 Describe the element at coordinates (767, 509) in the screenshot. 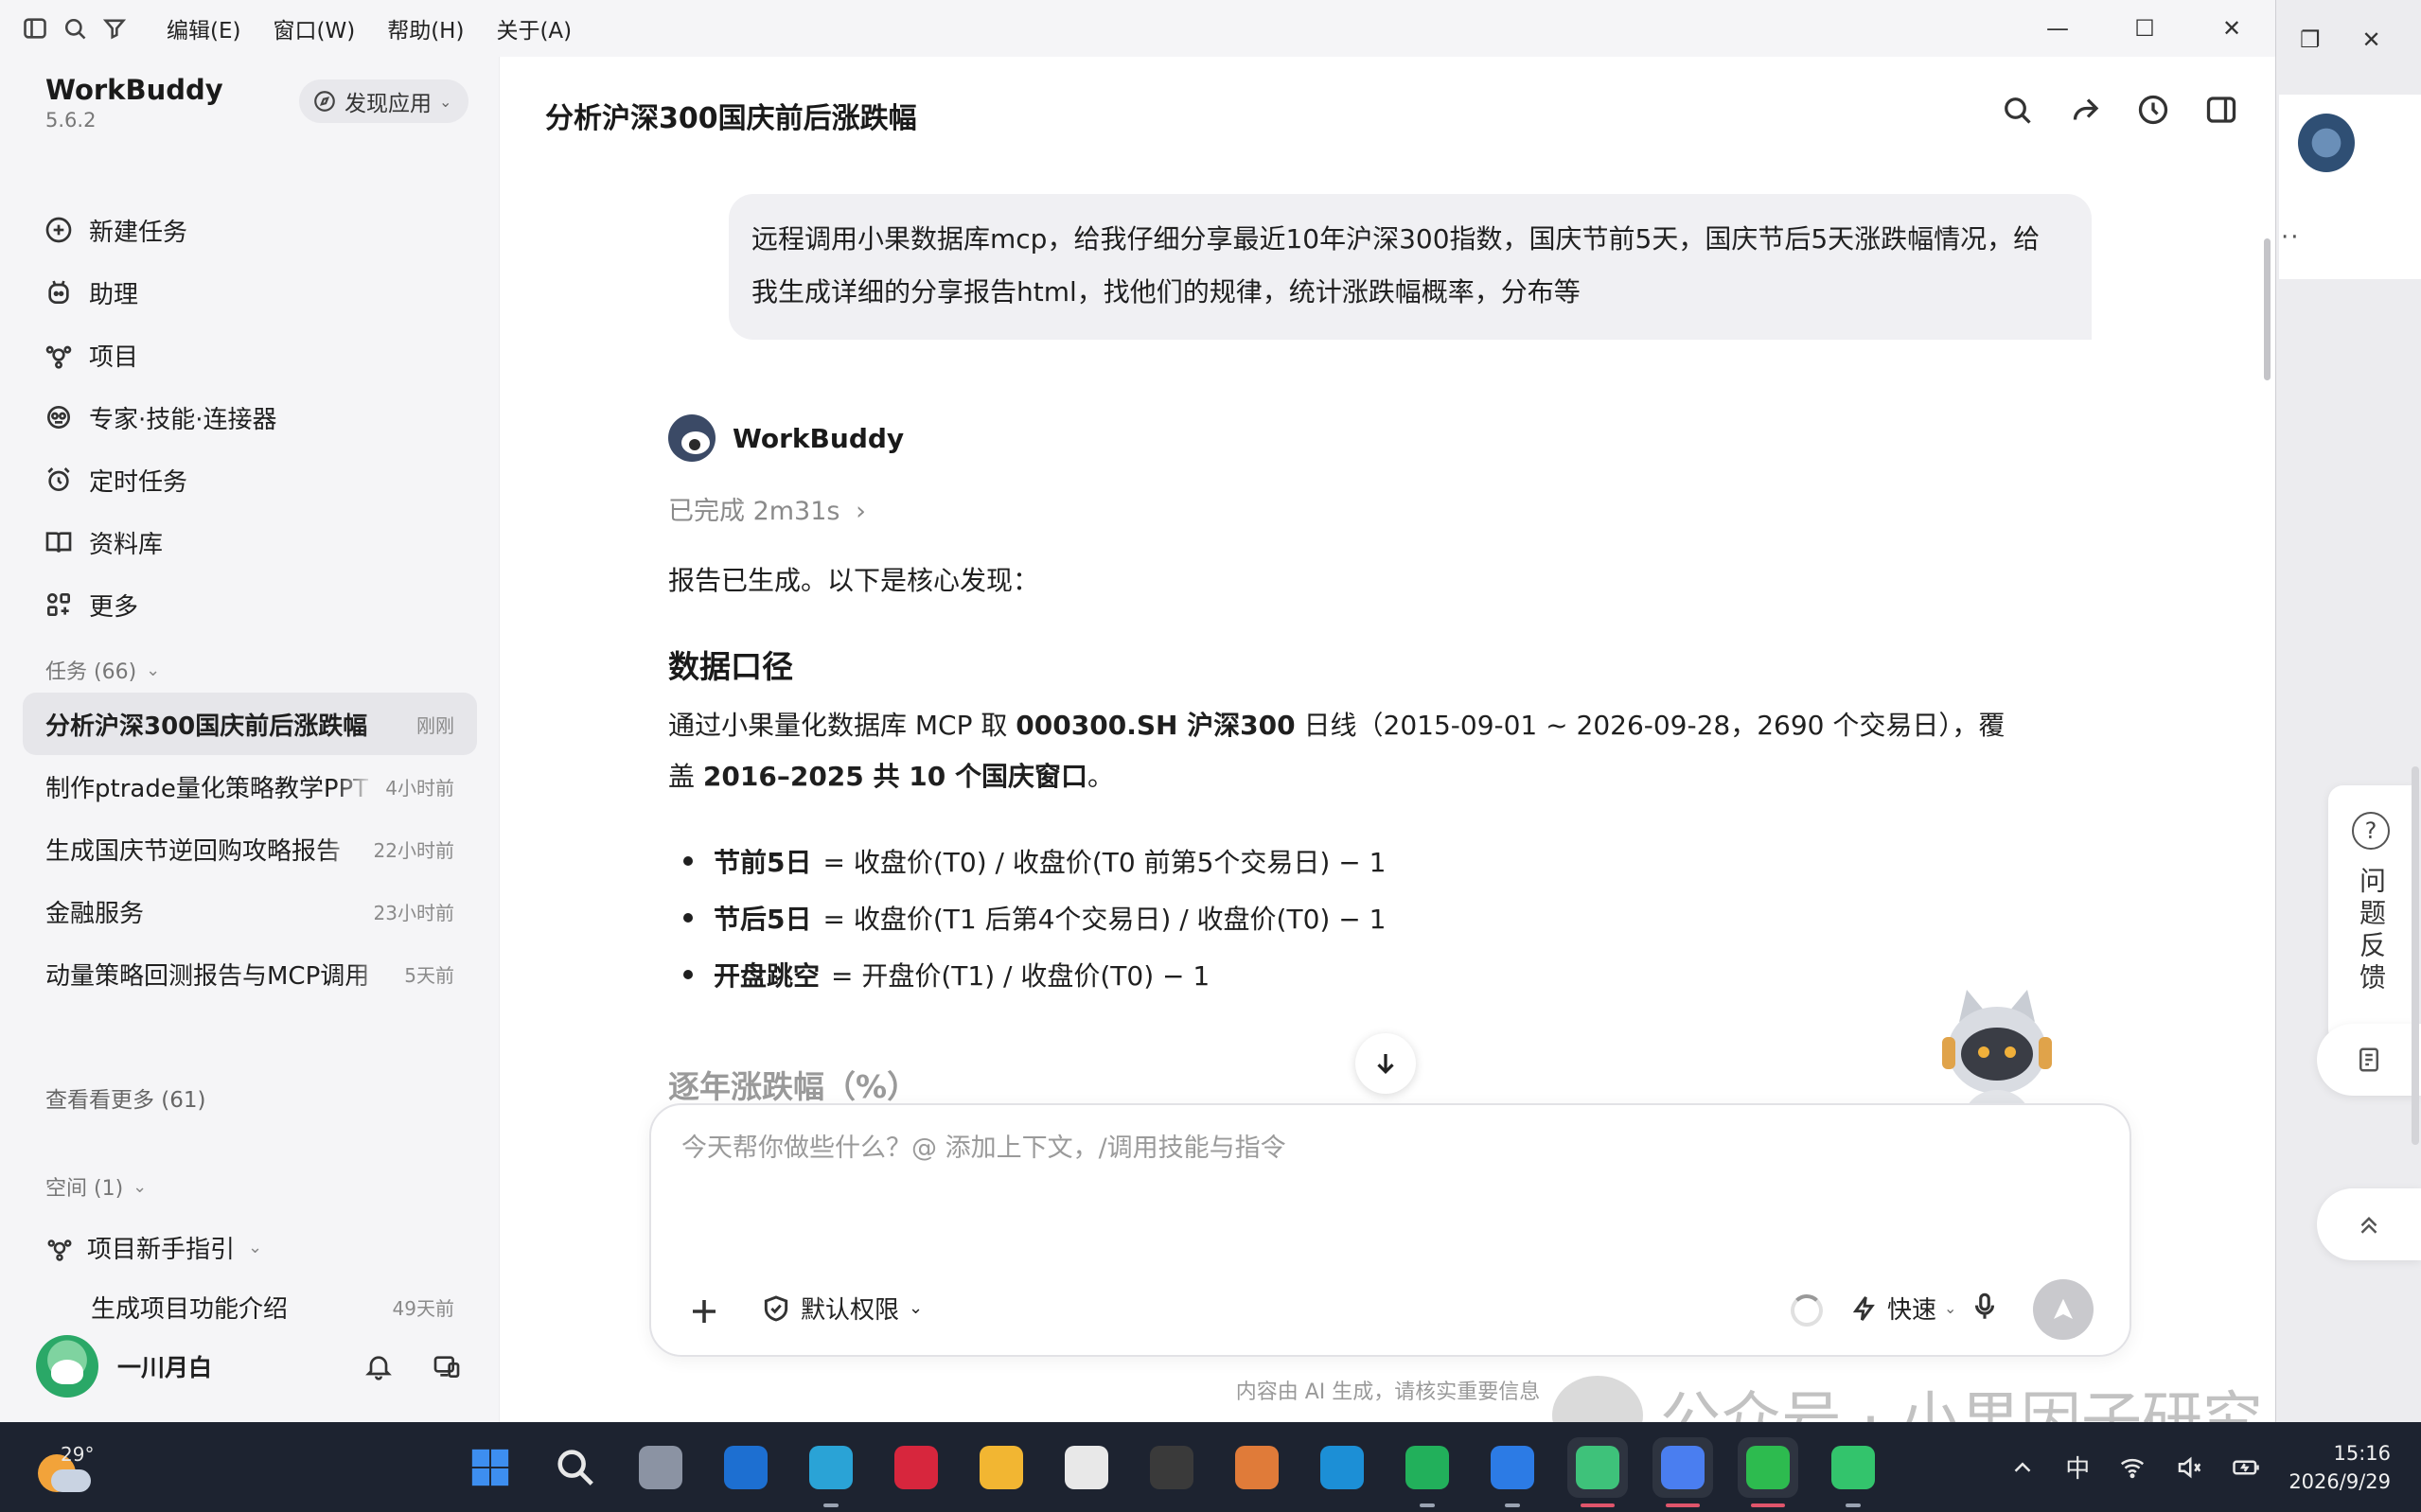

I see `completion-status: 已完成 2m31s ›` at that location.